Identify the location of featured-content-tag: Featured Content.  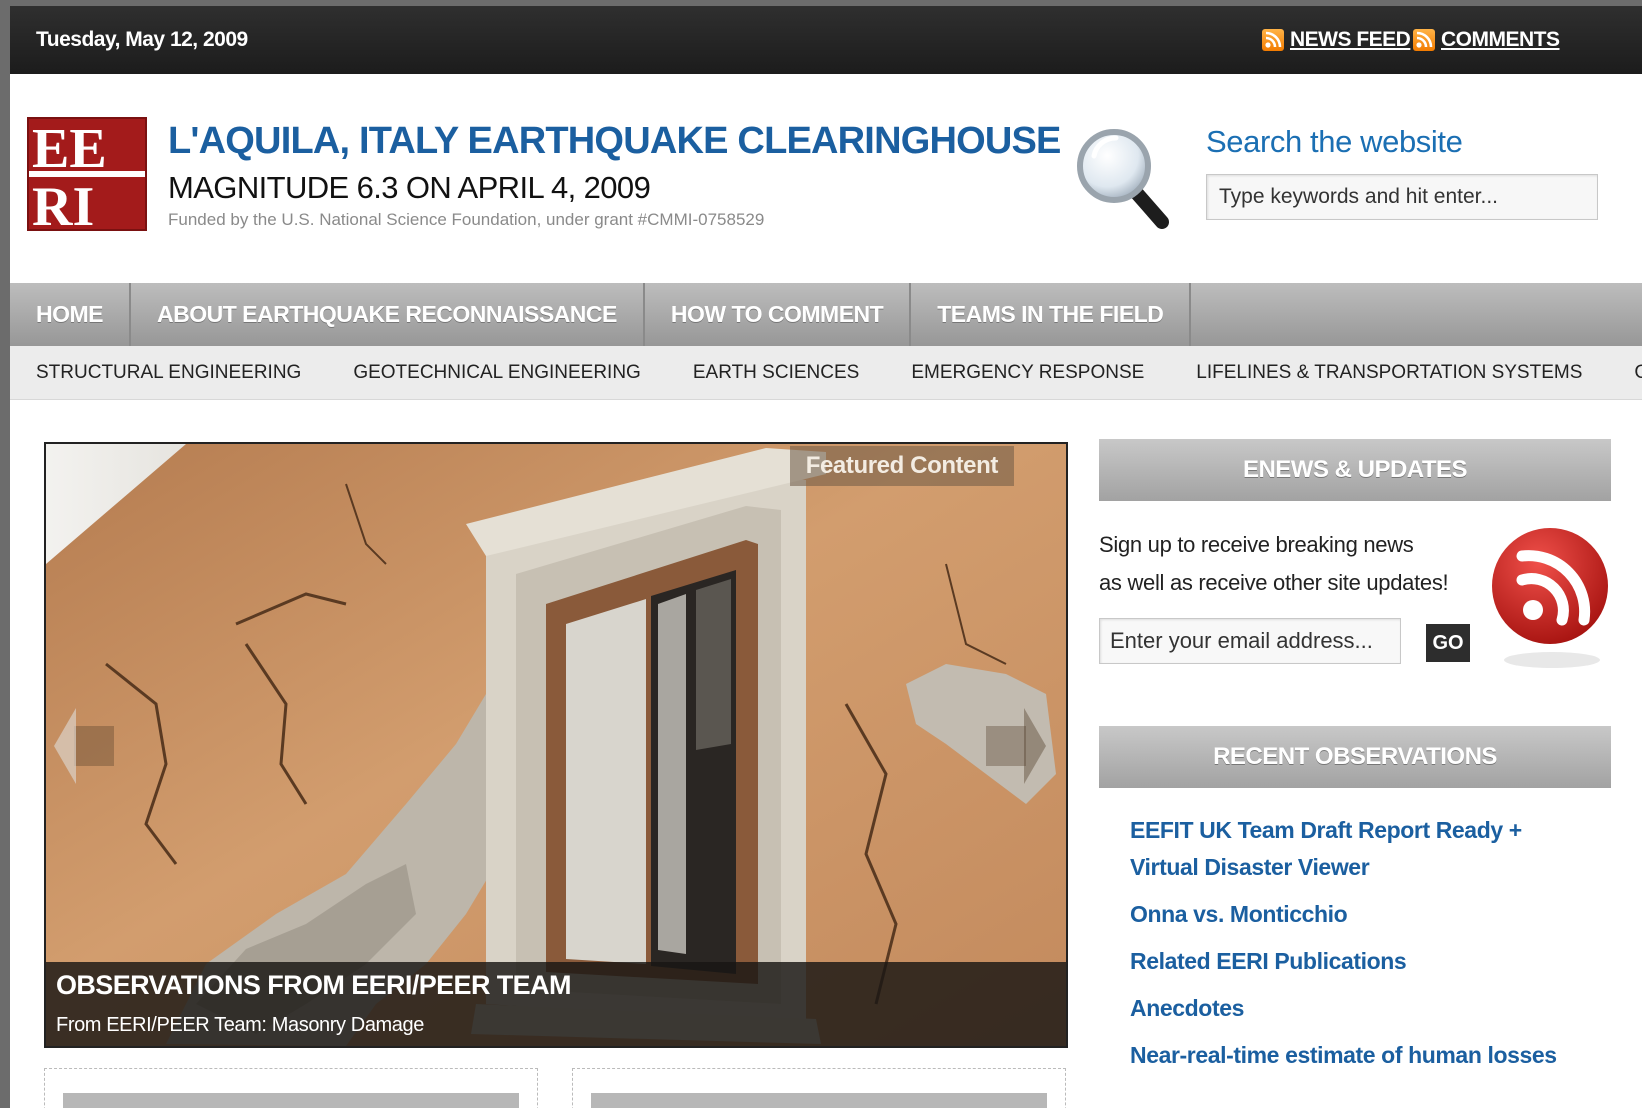
(901, 466).